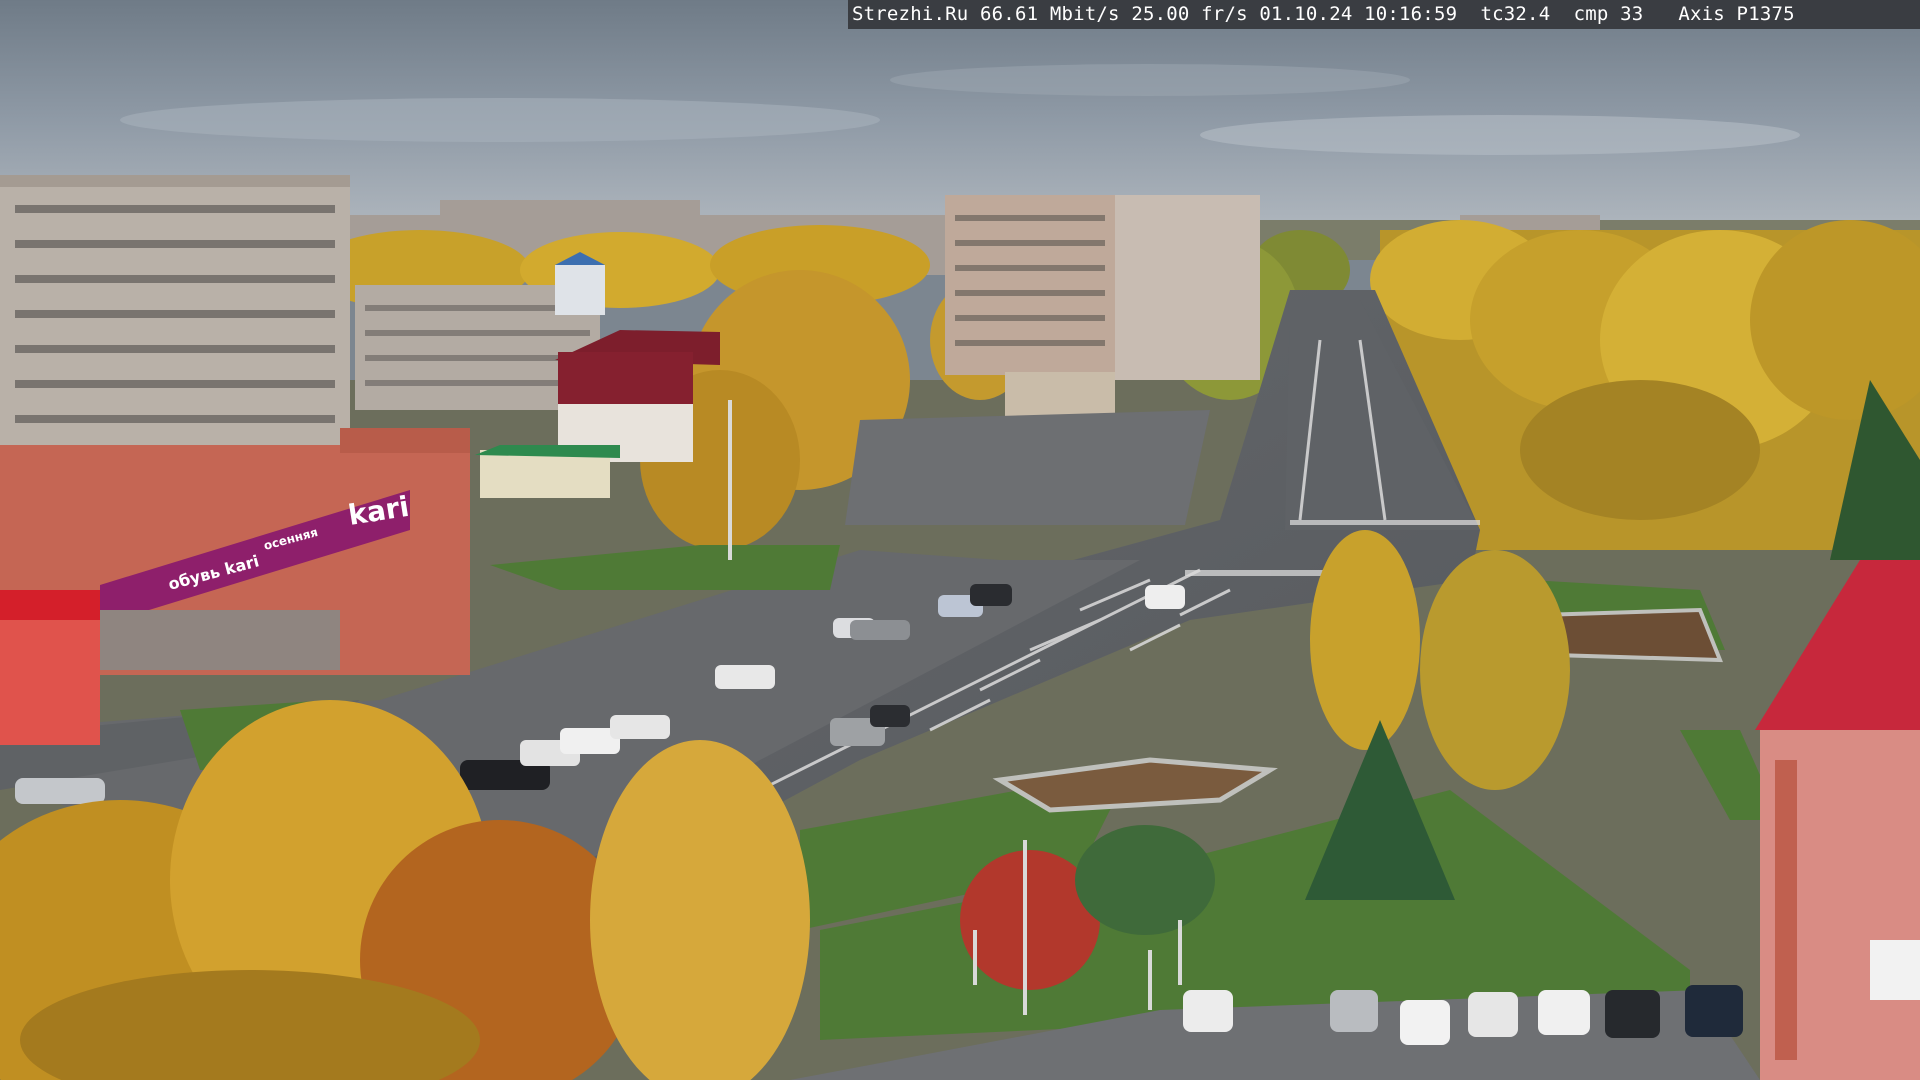  Describe the element at coordinates (1027, 467) in the screenshot. I see `central-square` at that location.